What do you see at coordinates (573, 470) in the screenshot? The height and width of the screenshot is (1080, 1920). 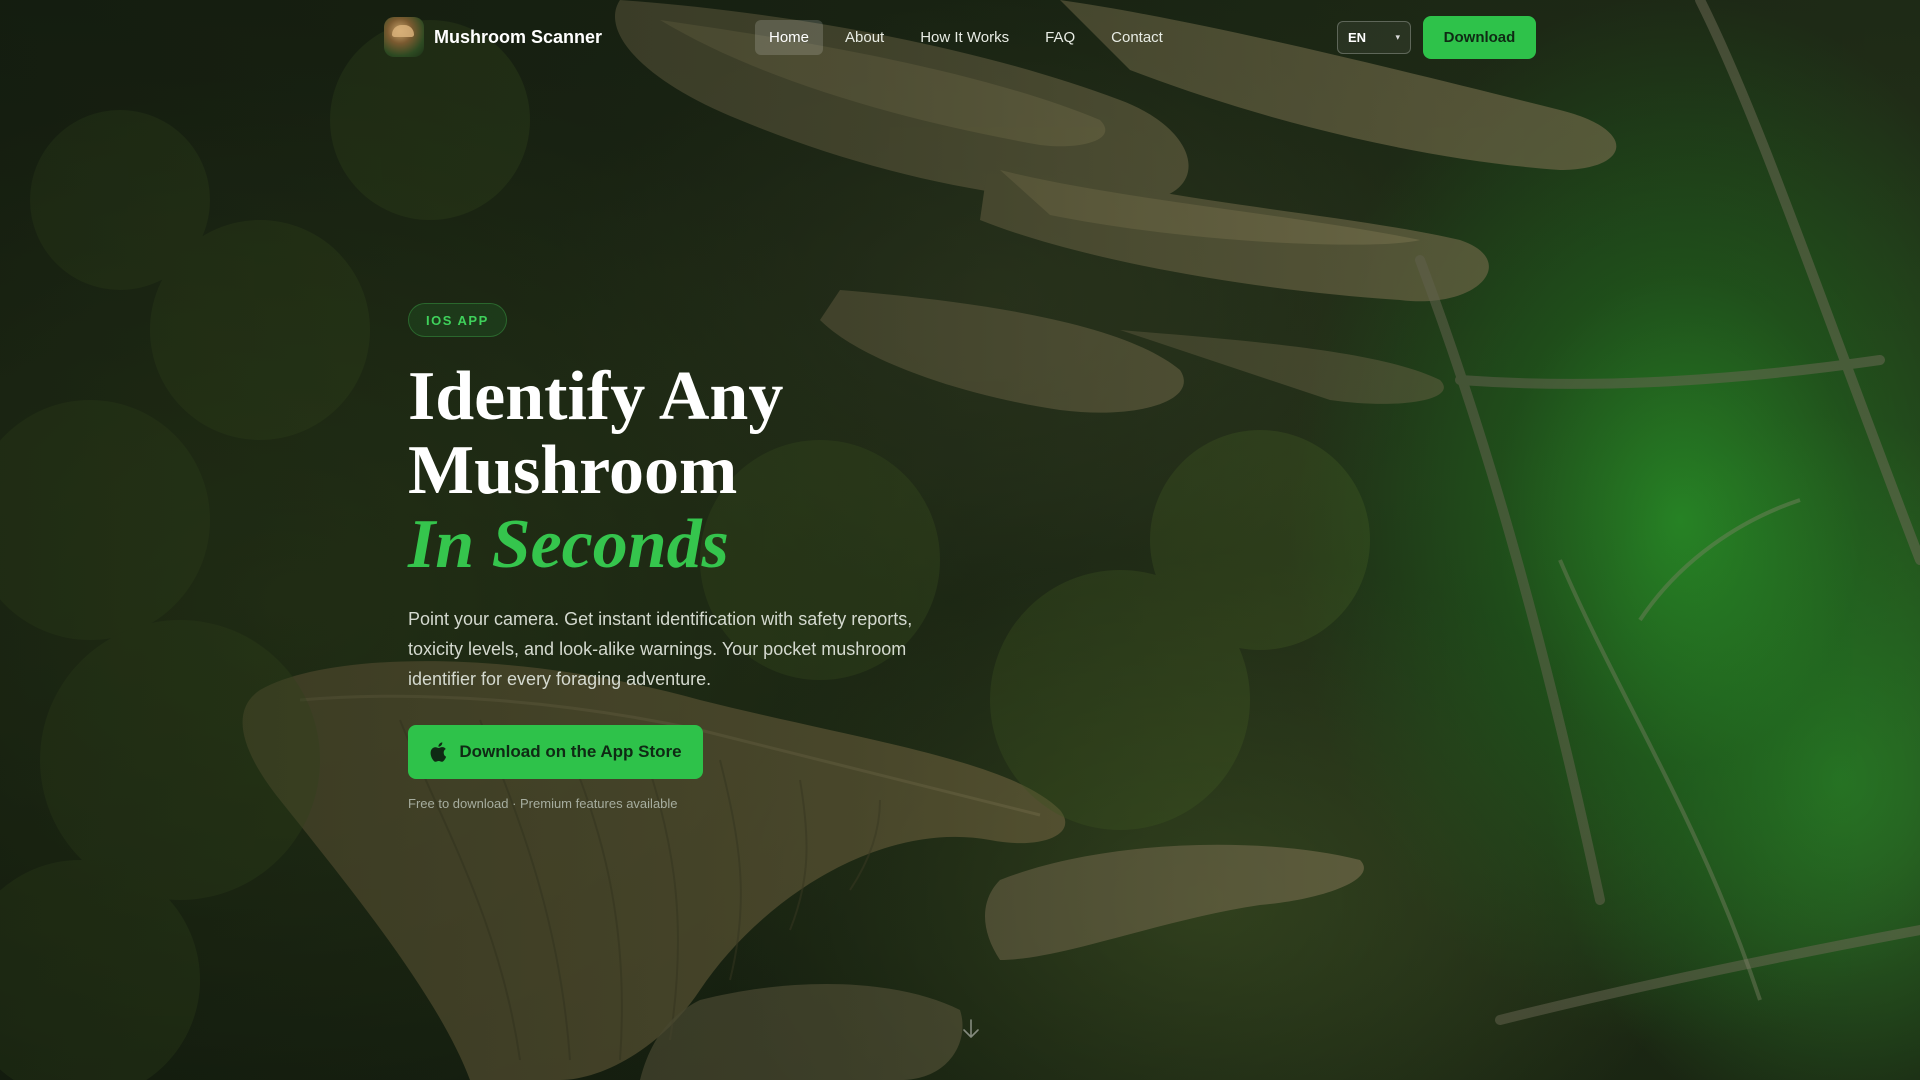 I see `headline-line-2: Mushroom` at bounding box center [573, 470].